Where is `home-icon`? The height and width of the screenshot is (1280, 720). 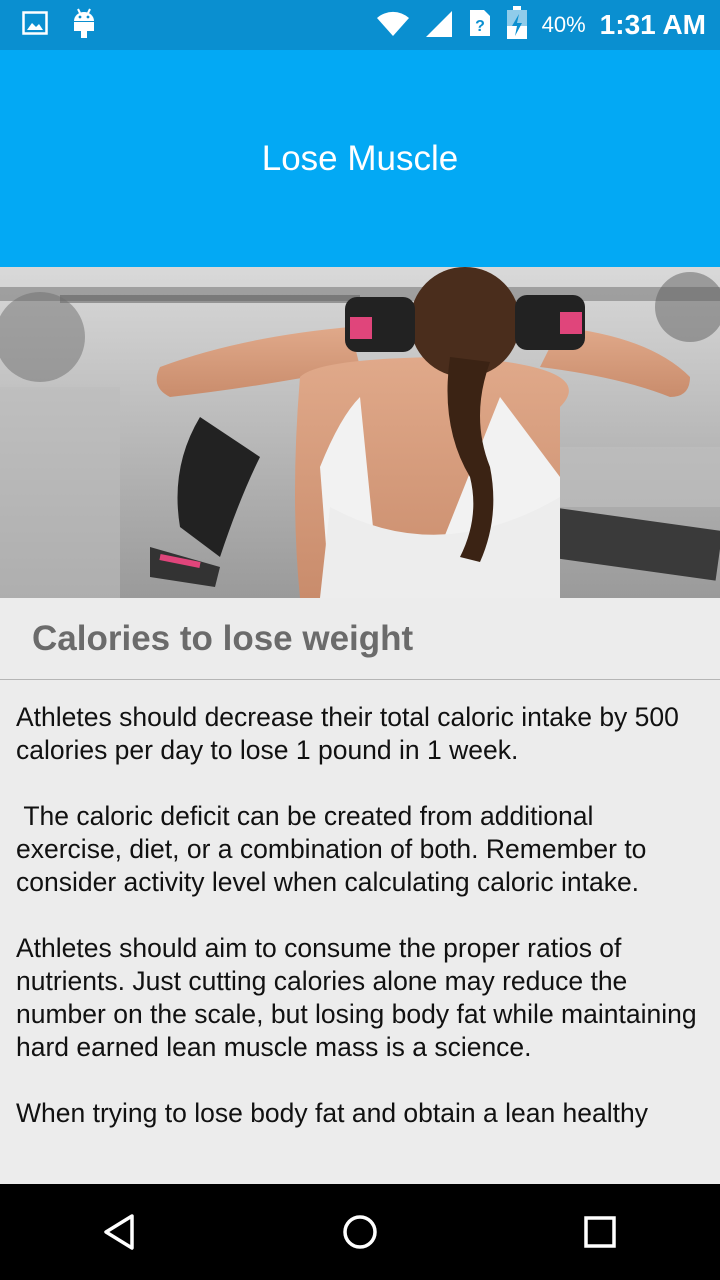 home-icon is located at coordinates (360, 1232).